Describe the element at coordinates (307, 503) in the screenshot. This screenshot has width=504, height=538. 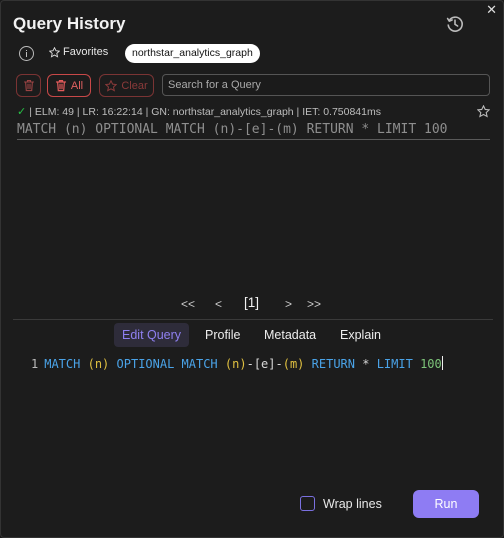
I see `wrap-lines-checkbox` at that location.